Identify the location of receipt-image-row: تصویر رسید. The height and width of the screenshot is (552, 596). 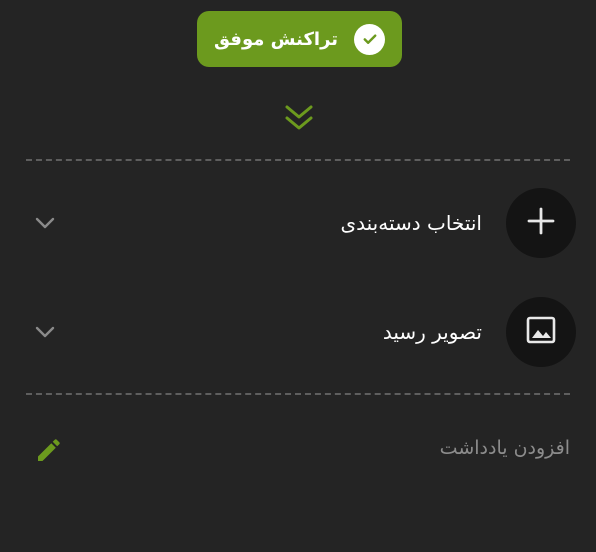
(301, 332).